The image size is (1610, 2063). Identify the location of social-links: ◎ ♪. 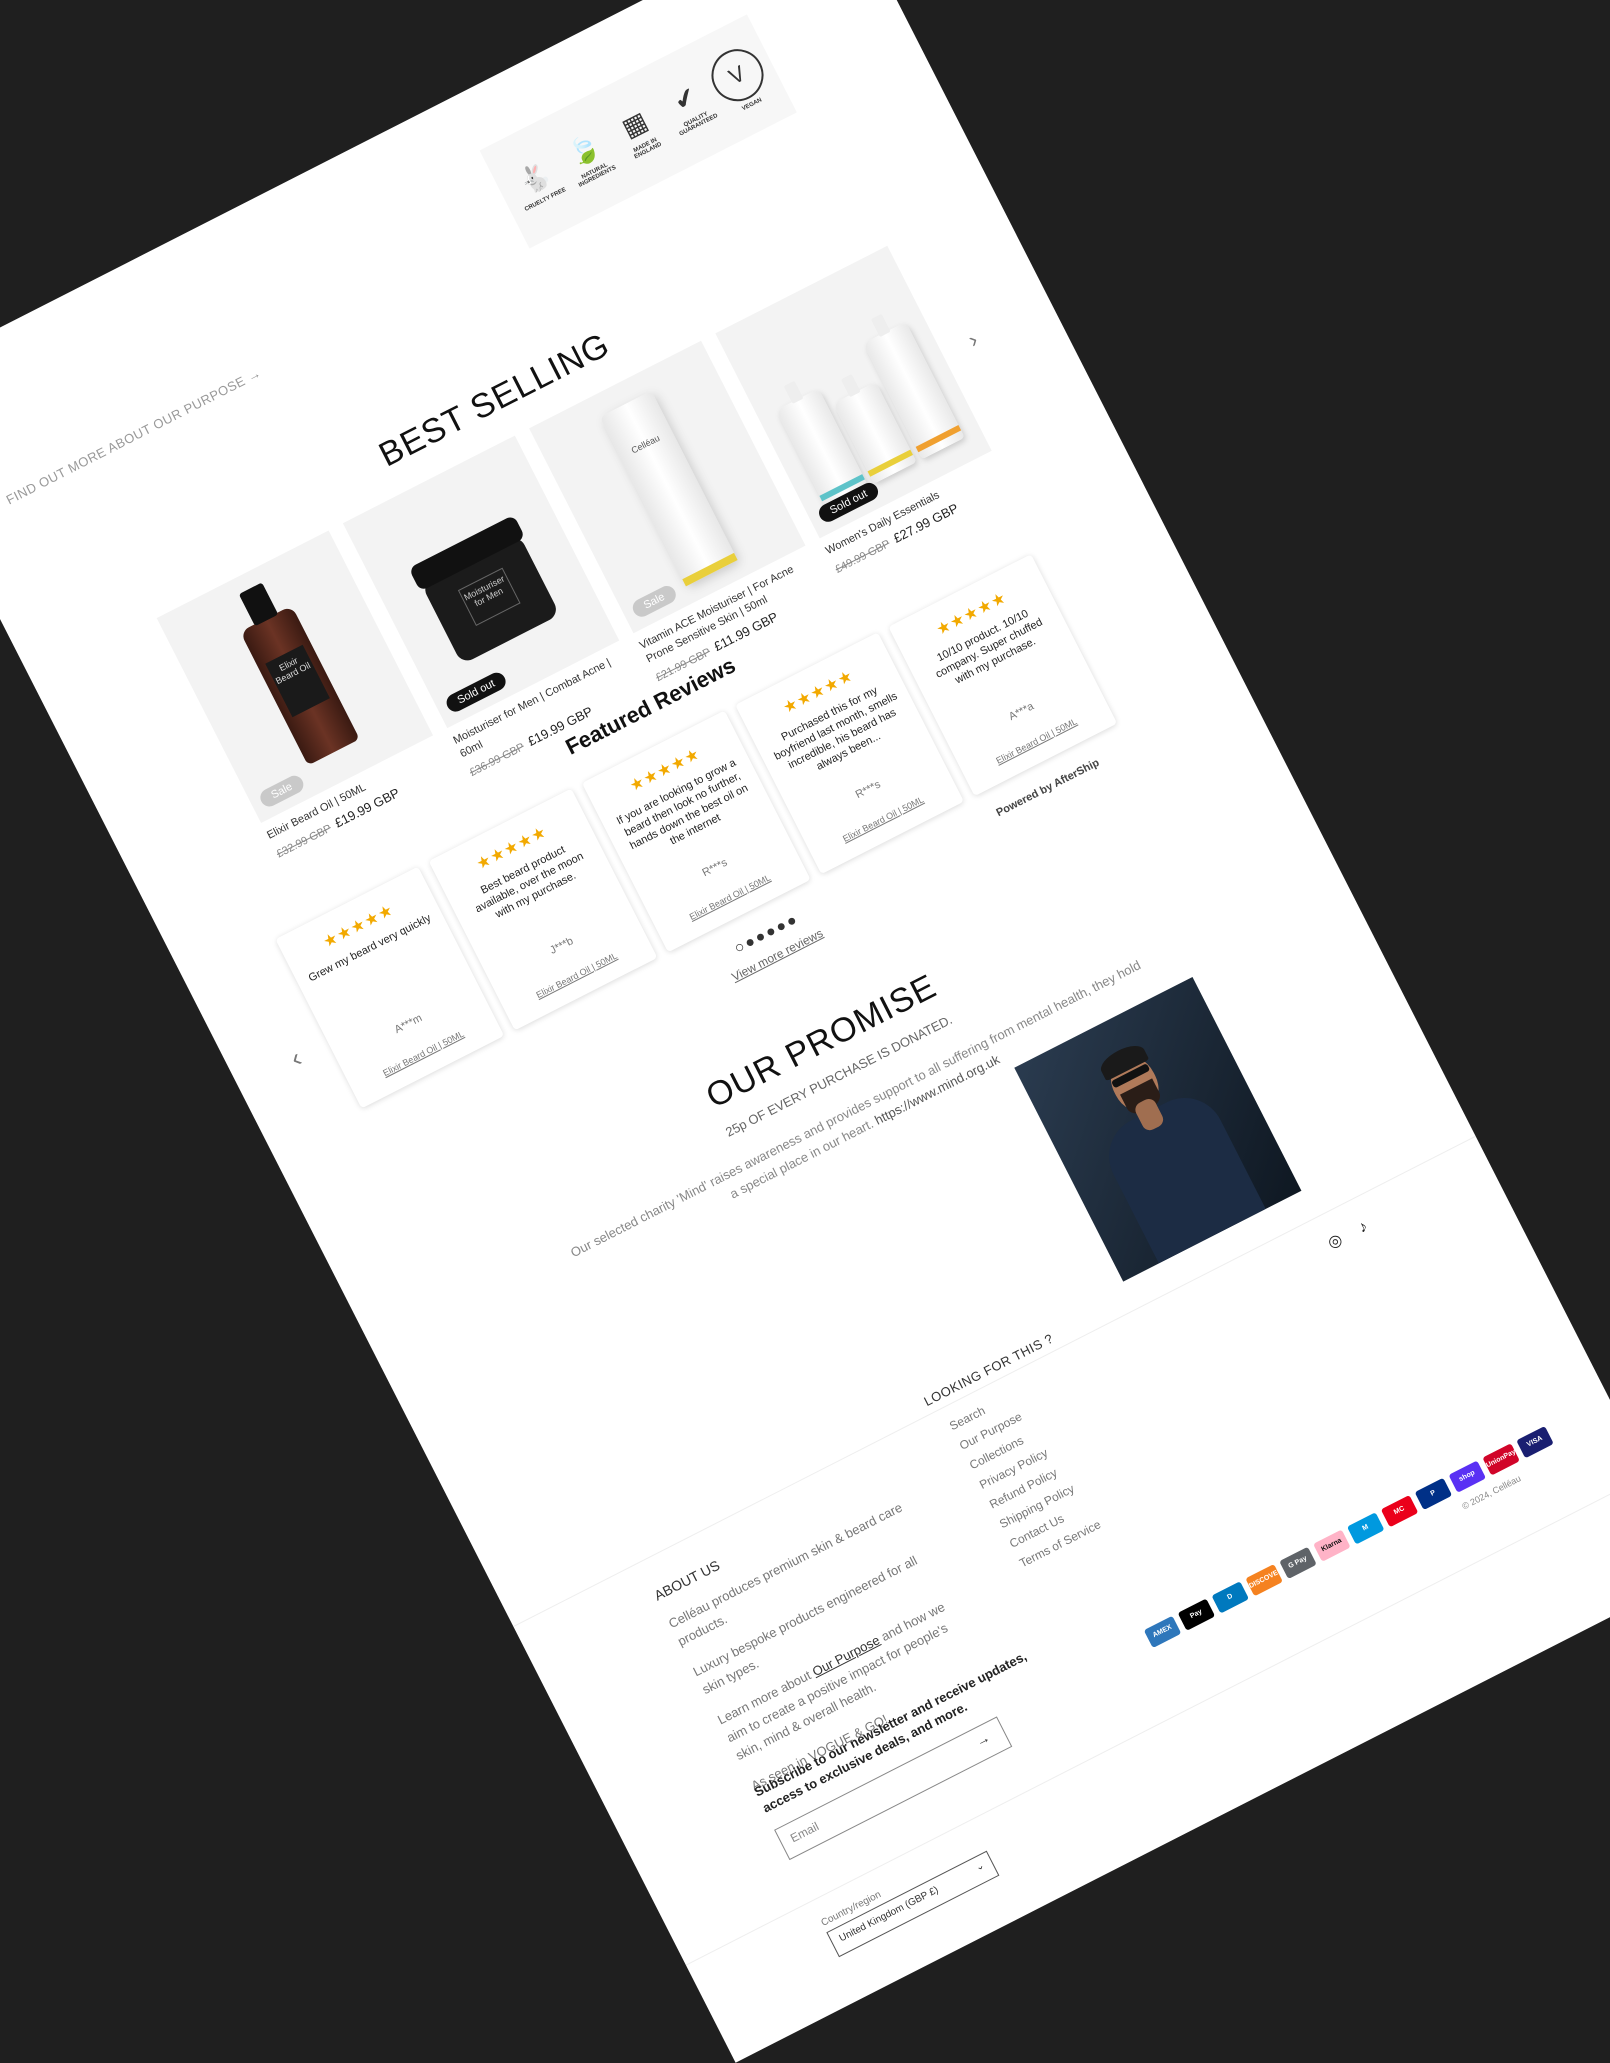
(1347, 1234).